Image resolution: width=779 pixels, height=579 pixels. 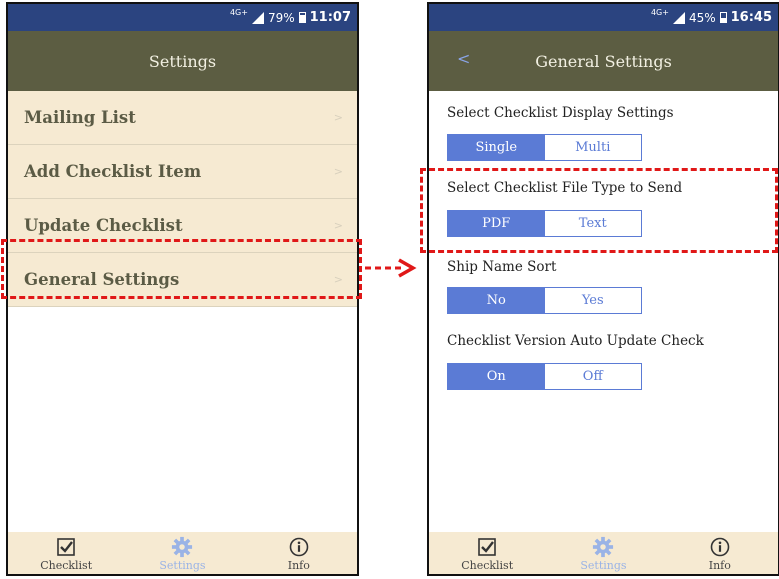 I want to click on auto-update-toggle: On Off, so click(x=544, y=376).